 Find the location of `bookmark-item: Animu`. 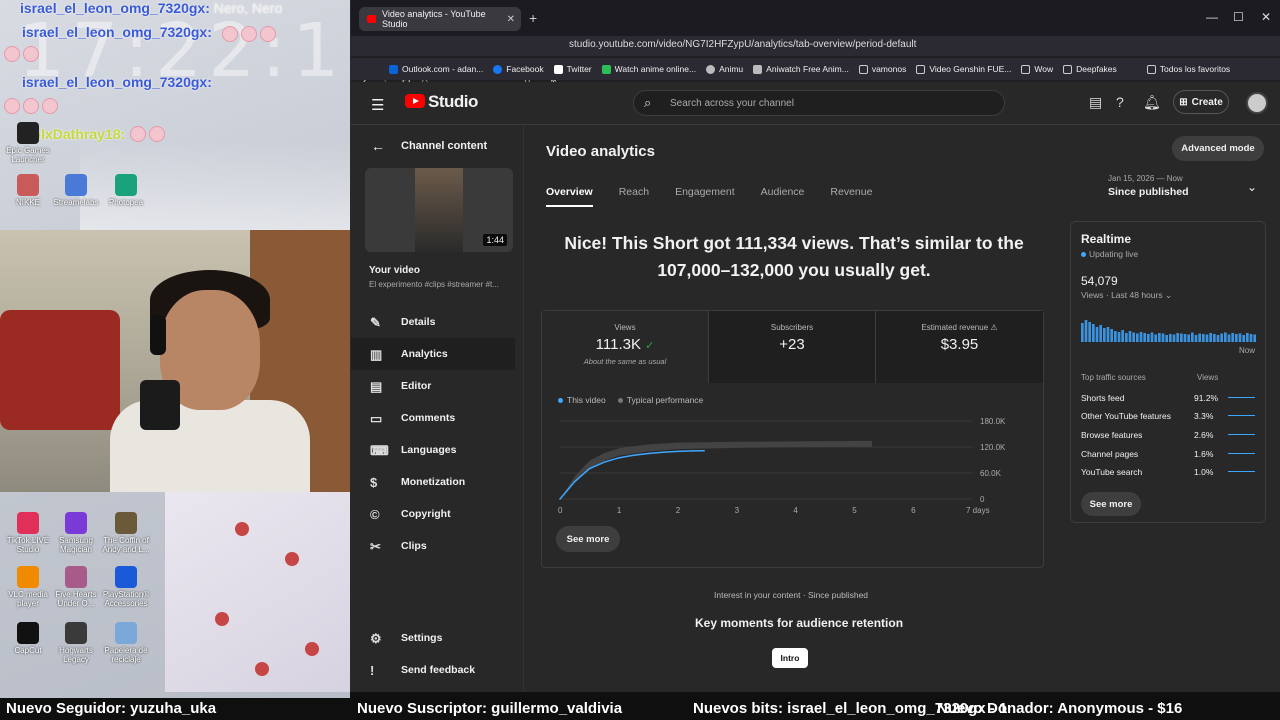

bookmark-item: Animu is located at coordinates (724, 69).